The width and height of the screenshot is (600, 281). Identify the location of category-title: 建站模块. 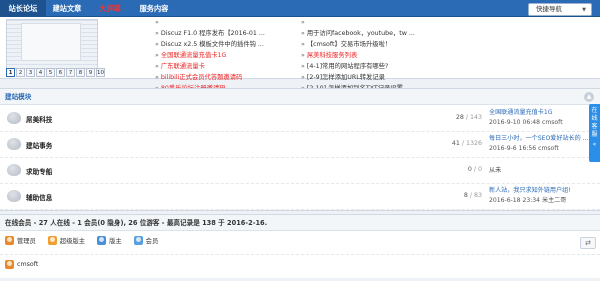
(300, 97).